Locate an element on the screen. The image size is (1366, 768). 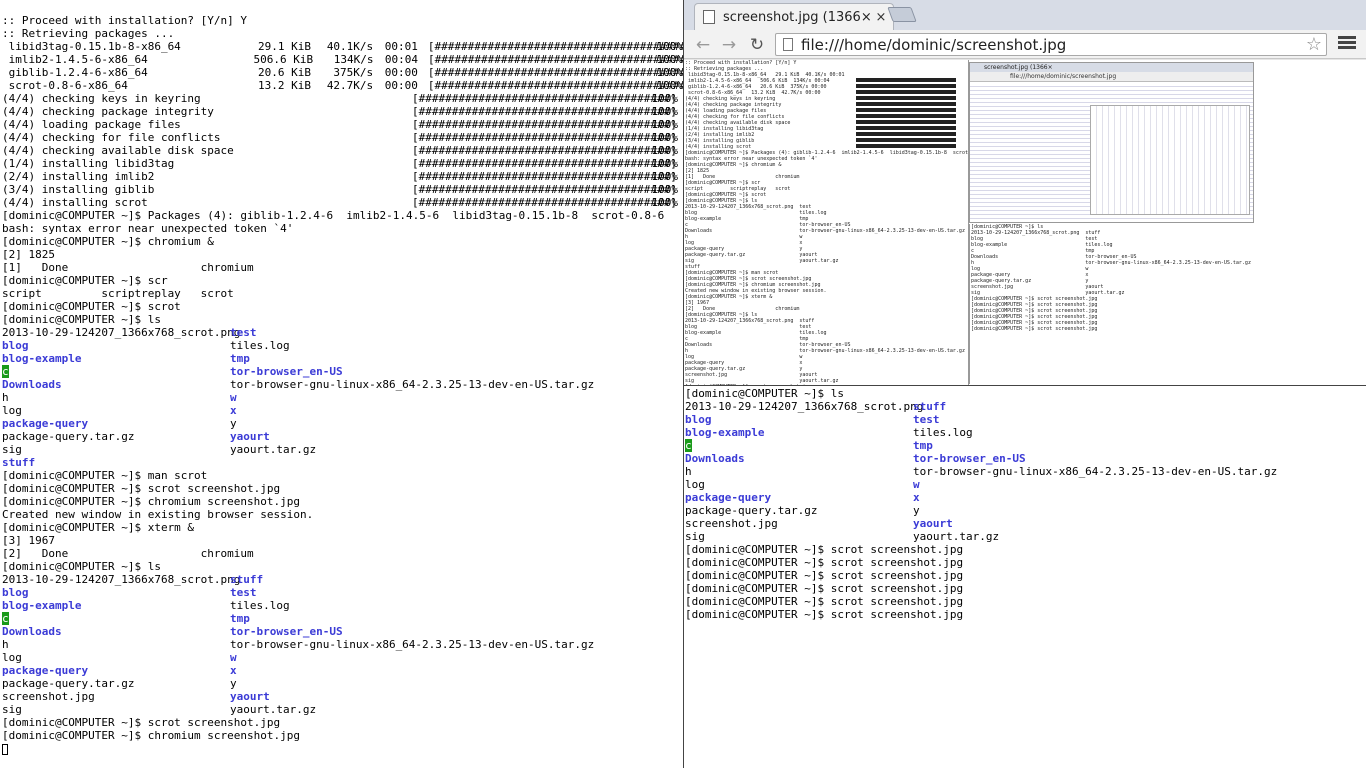
terminal-line: [dominic@COMPUTER ~]$ ls is located at coordinates (81, 566).